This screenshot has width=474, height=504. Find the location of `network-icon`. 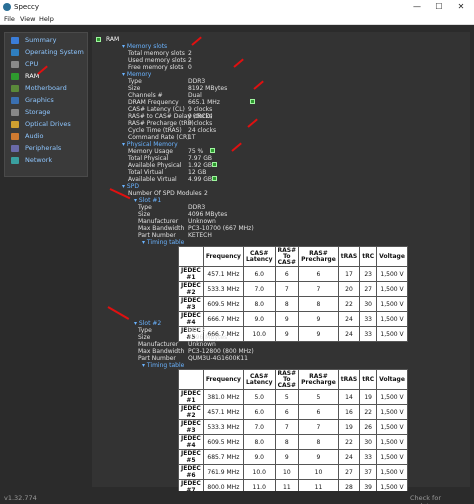

network-icon is located at coordinates (15, 160).